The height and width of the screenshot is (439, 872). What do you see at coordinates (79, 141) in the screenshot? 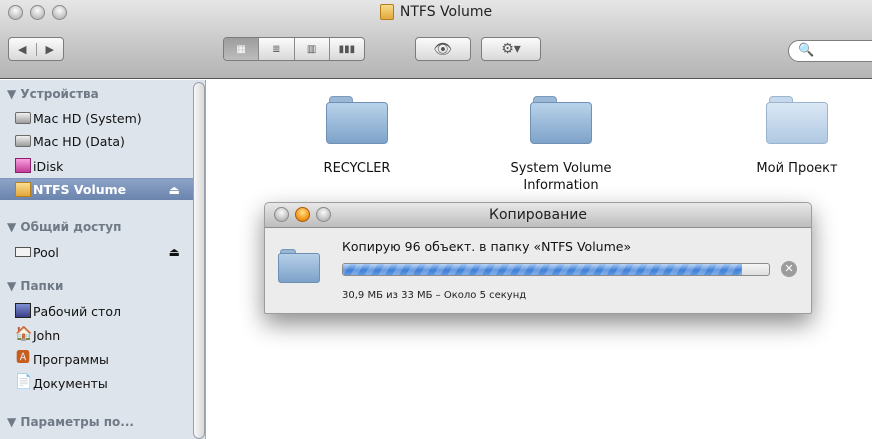
I see `sidebar-item-label: Mac HD (Data)` at bounding box center [79, 141].